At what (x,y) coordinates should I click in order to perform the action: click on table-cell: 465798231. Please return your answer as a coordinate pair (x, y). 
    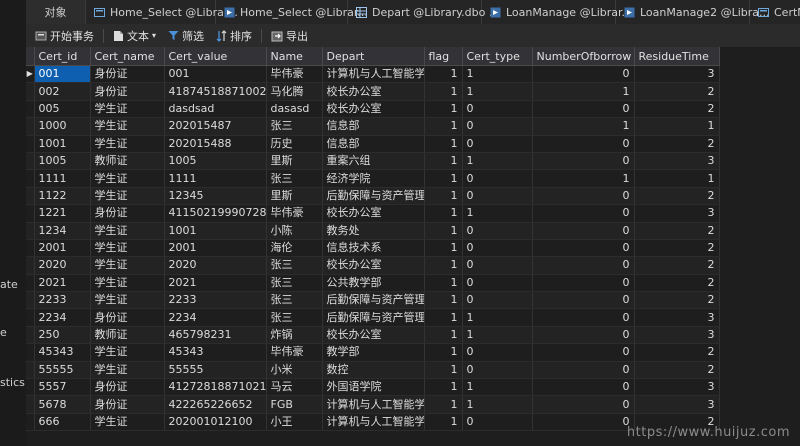
    Looking at the image, I should click on (215, 335).